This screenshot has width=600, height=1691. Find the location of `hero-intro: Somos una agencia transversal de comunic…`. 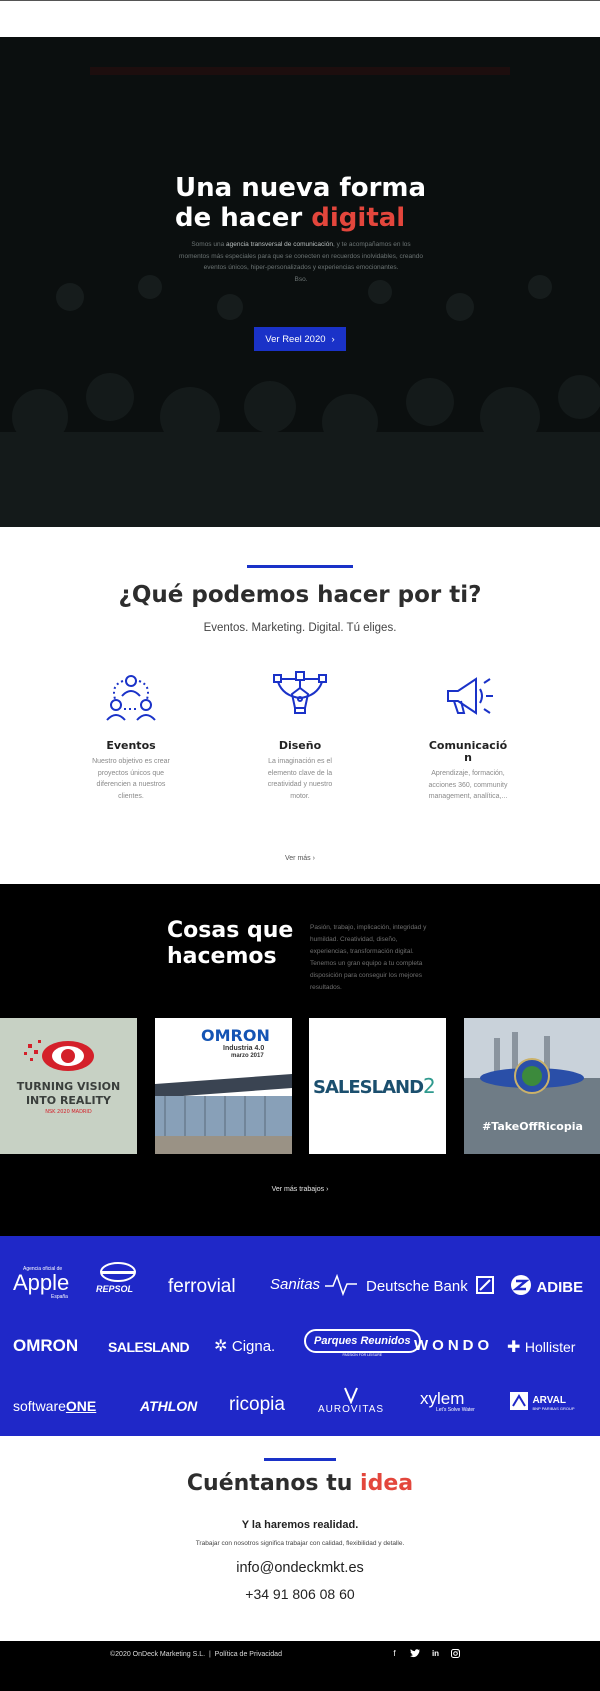

hero-intro: Somos una agencia transversal de comunic… is located at coordinates (301, 262).